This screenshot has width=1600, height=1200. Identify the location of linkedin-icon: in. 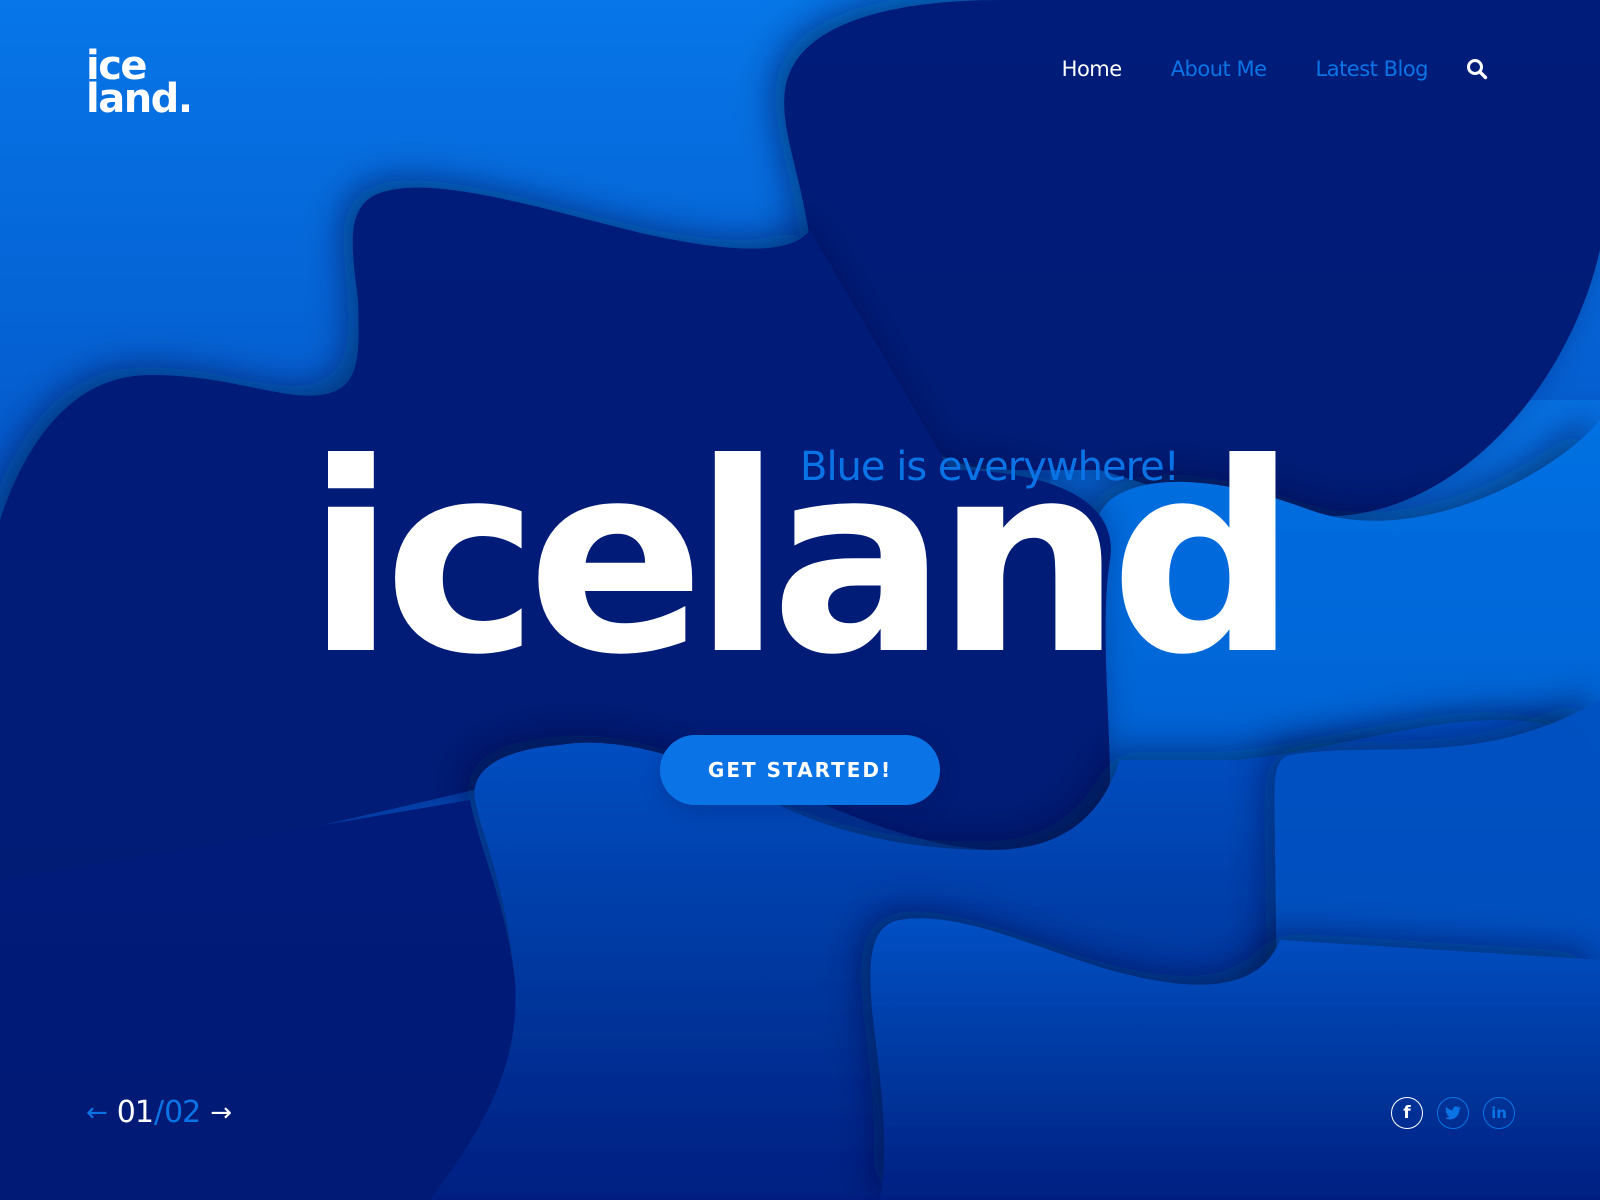
(1499, 1113).